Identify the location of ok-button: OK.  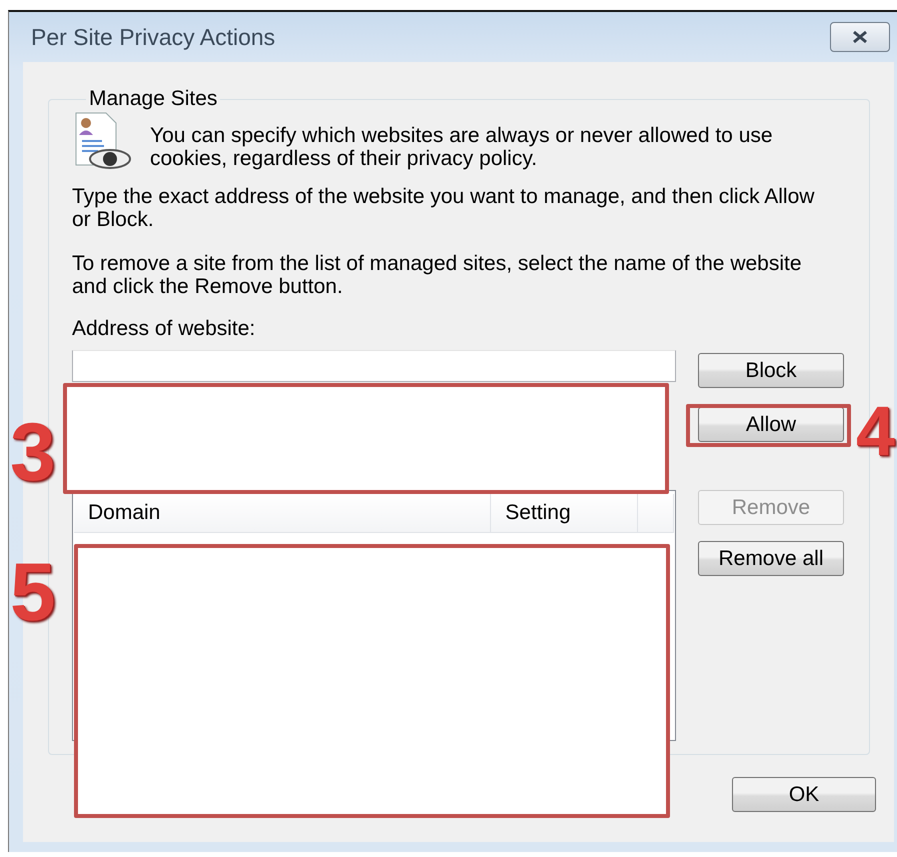
(804, 794).